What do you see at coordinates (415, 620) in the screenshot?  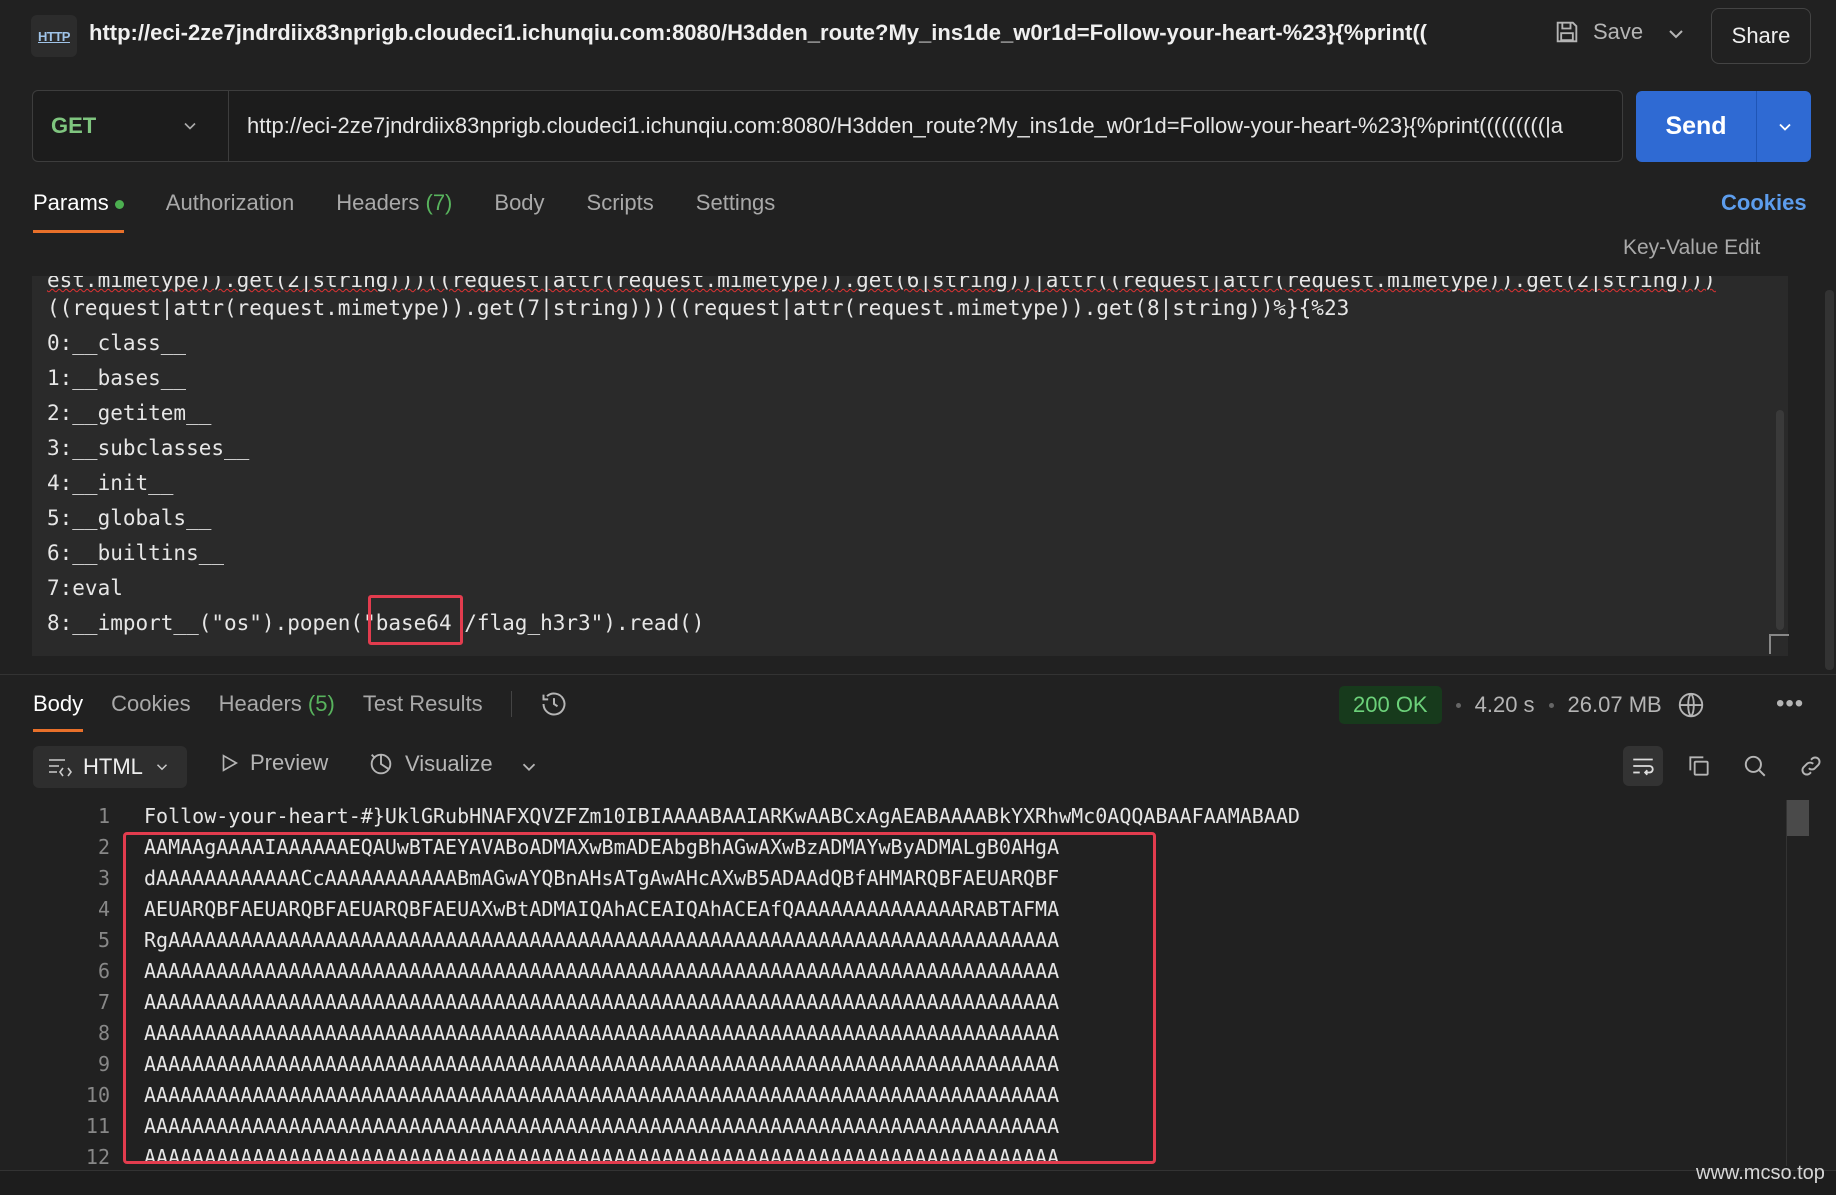 I see `base64-highlight-box` at bounding box center [415, 620].